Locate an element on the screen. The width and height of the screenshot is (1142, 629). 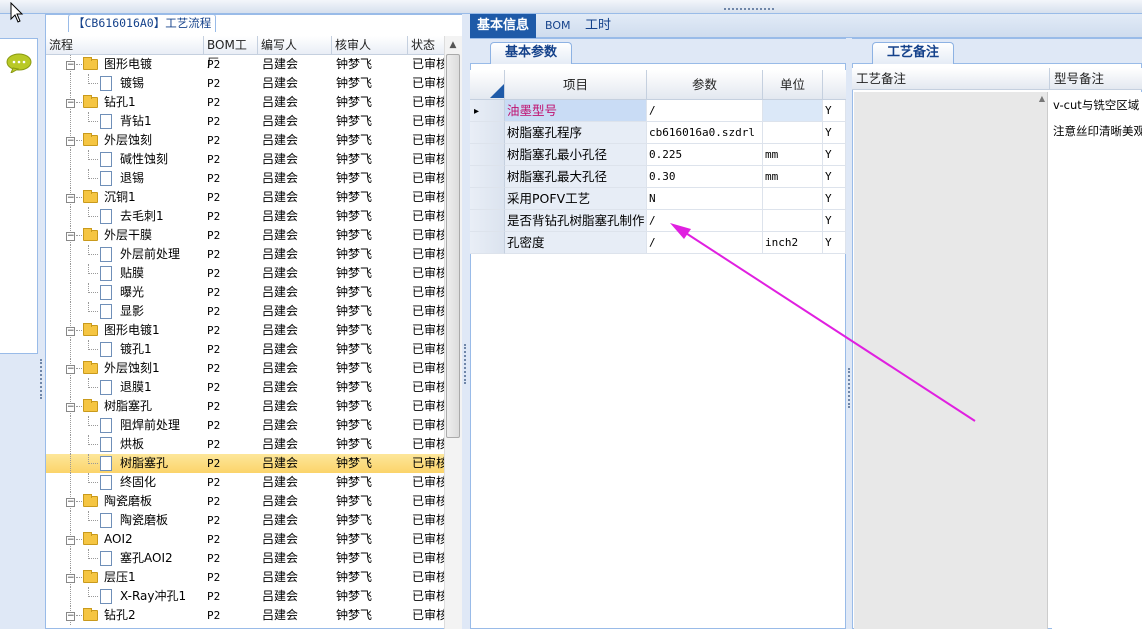
right-splitter-grip is located at coordinates (849, 388).